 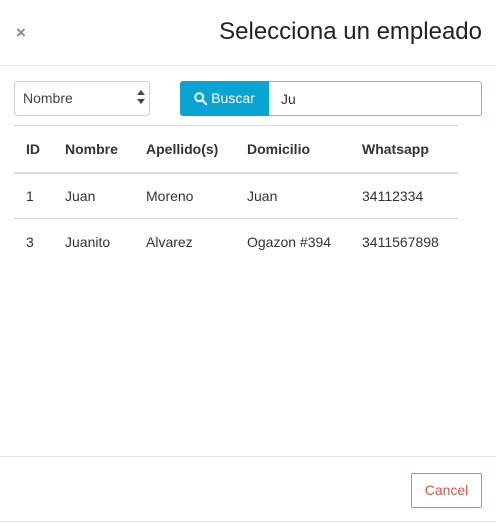 I want to click on cell-apellidos: Alvarez, so click(x=169, y=241).